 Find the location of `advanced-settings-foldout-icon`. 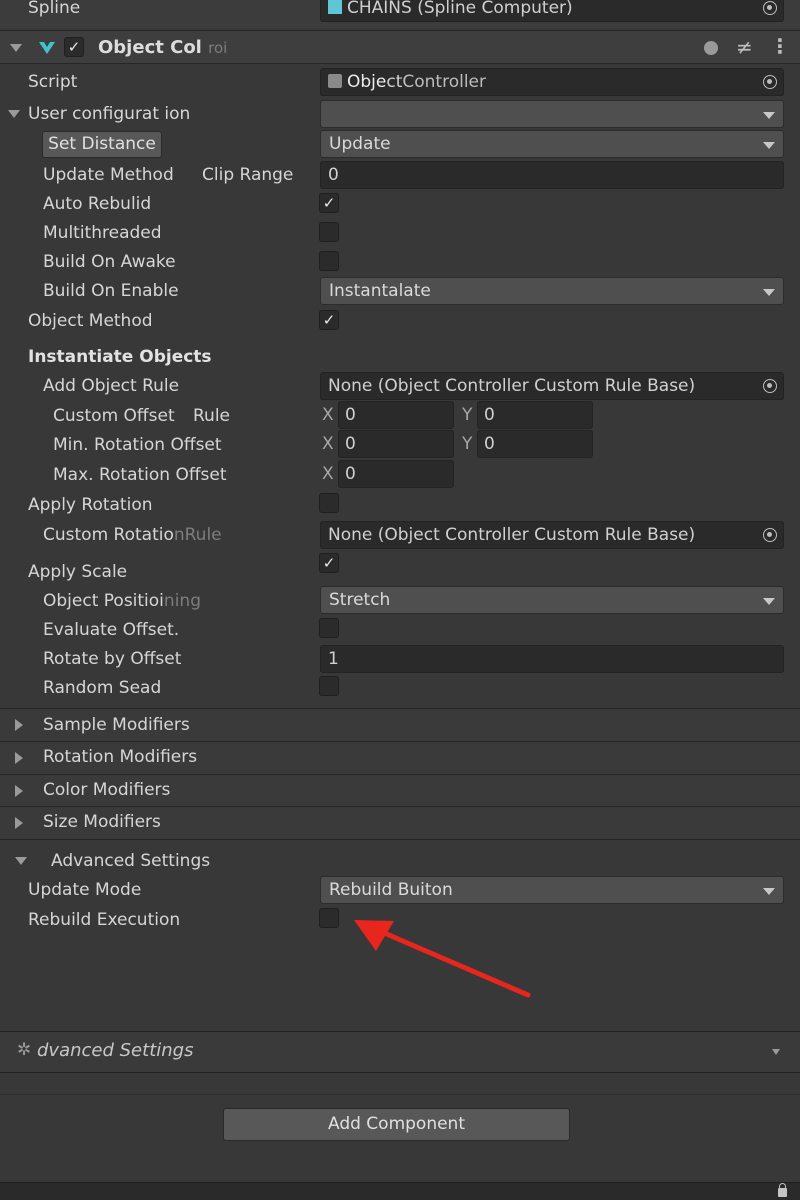

advanced-settings-foldout-icon is located at coordinates (21, 861).